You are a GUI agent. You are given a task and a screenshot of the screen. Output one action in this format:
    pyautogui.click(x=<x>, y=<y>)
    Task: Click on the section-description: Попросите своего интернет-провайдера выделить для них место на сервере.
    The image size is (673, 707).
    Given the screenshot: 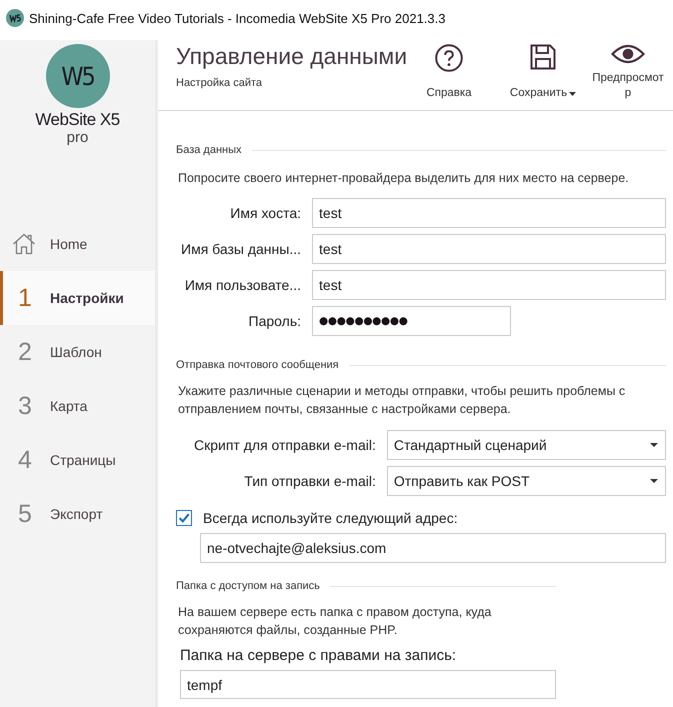 What is the action you would take?
    pyautogui.click(x=404, y=178)
    